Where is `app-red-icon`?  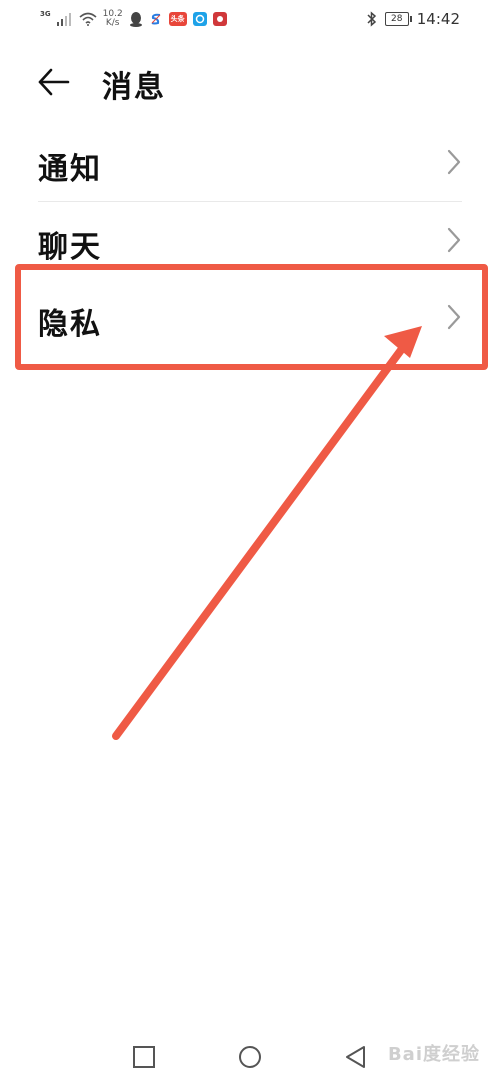 app-red-icon is located at coordinates (219, 19).